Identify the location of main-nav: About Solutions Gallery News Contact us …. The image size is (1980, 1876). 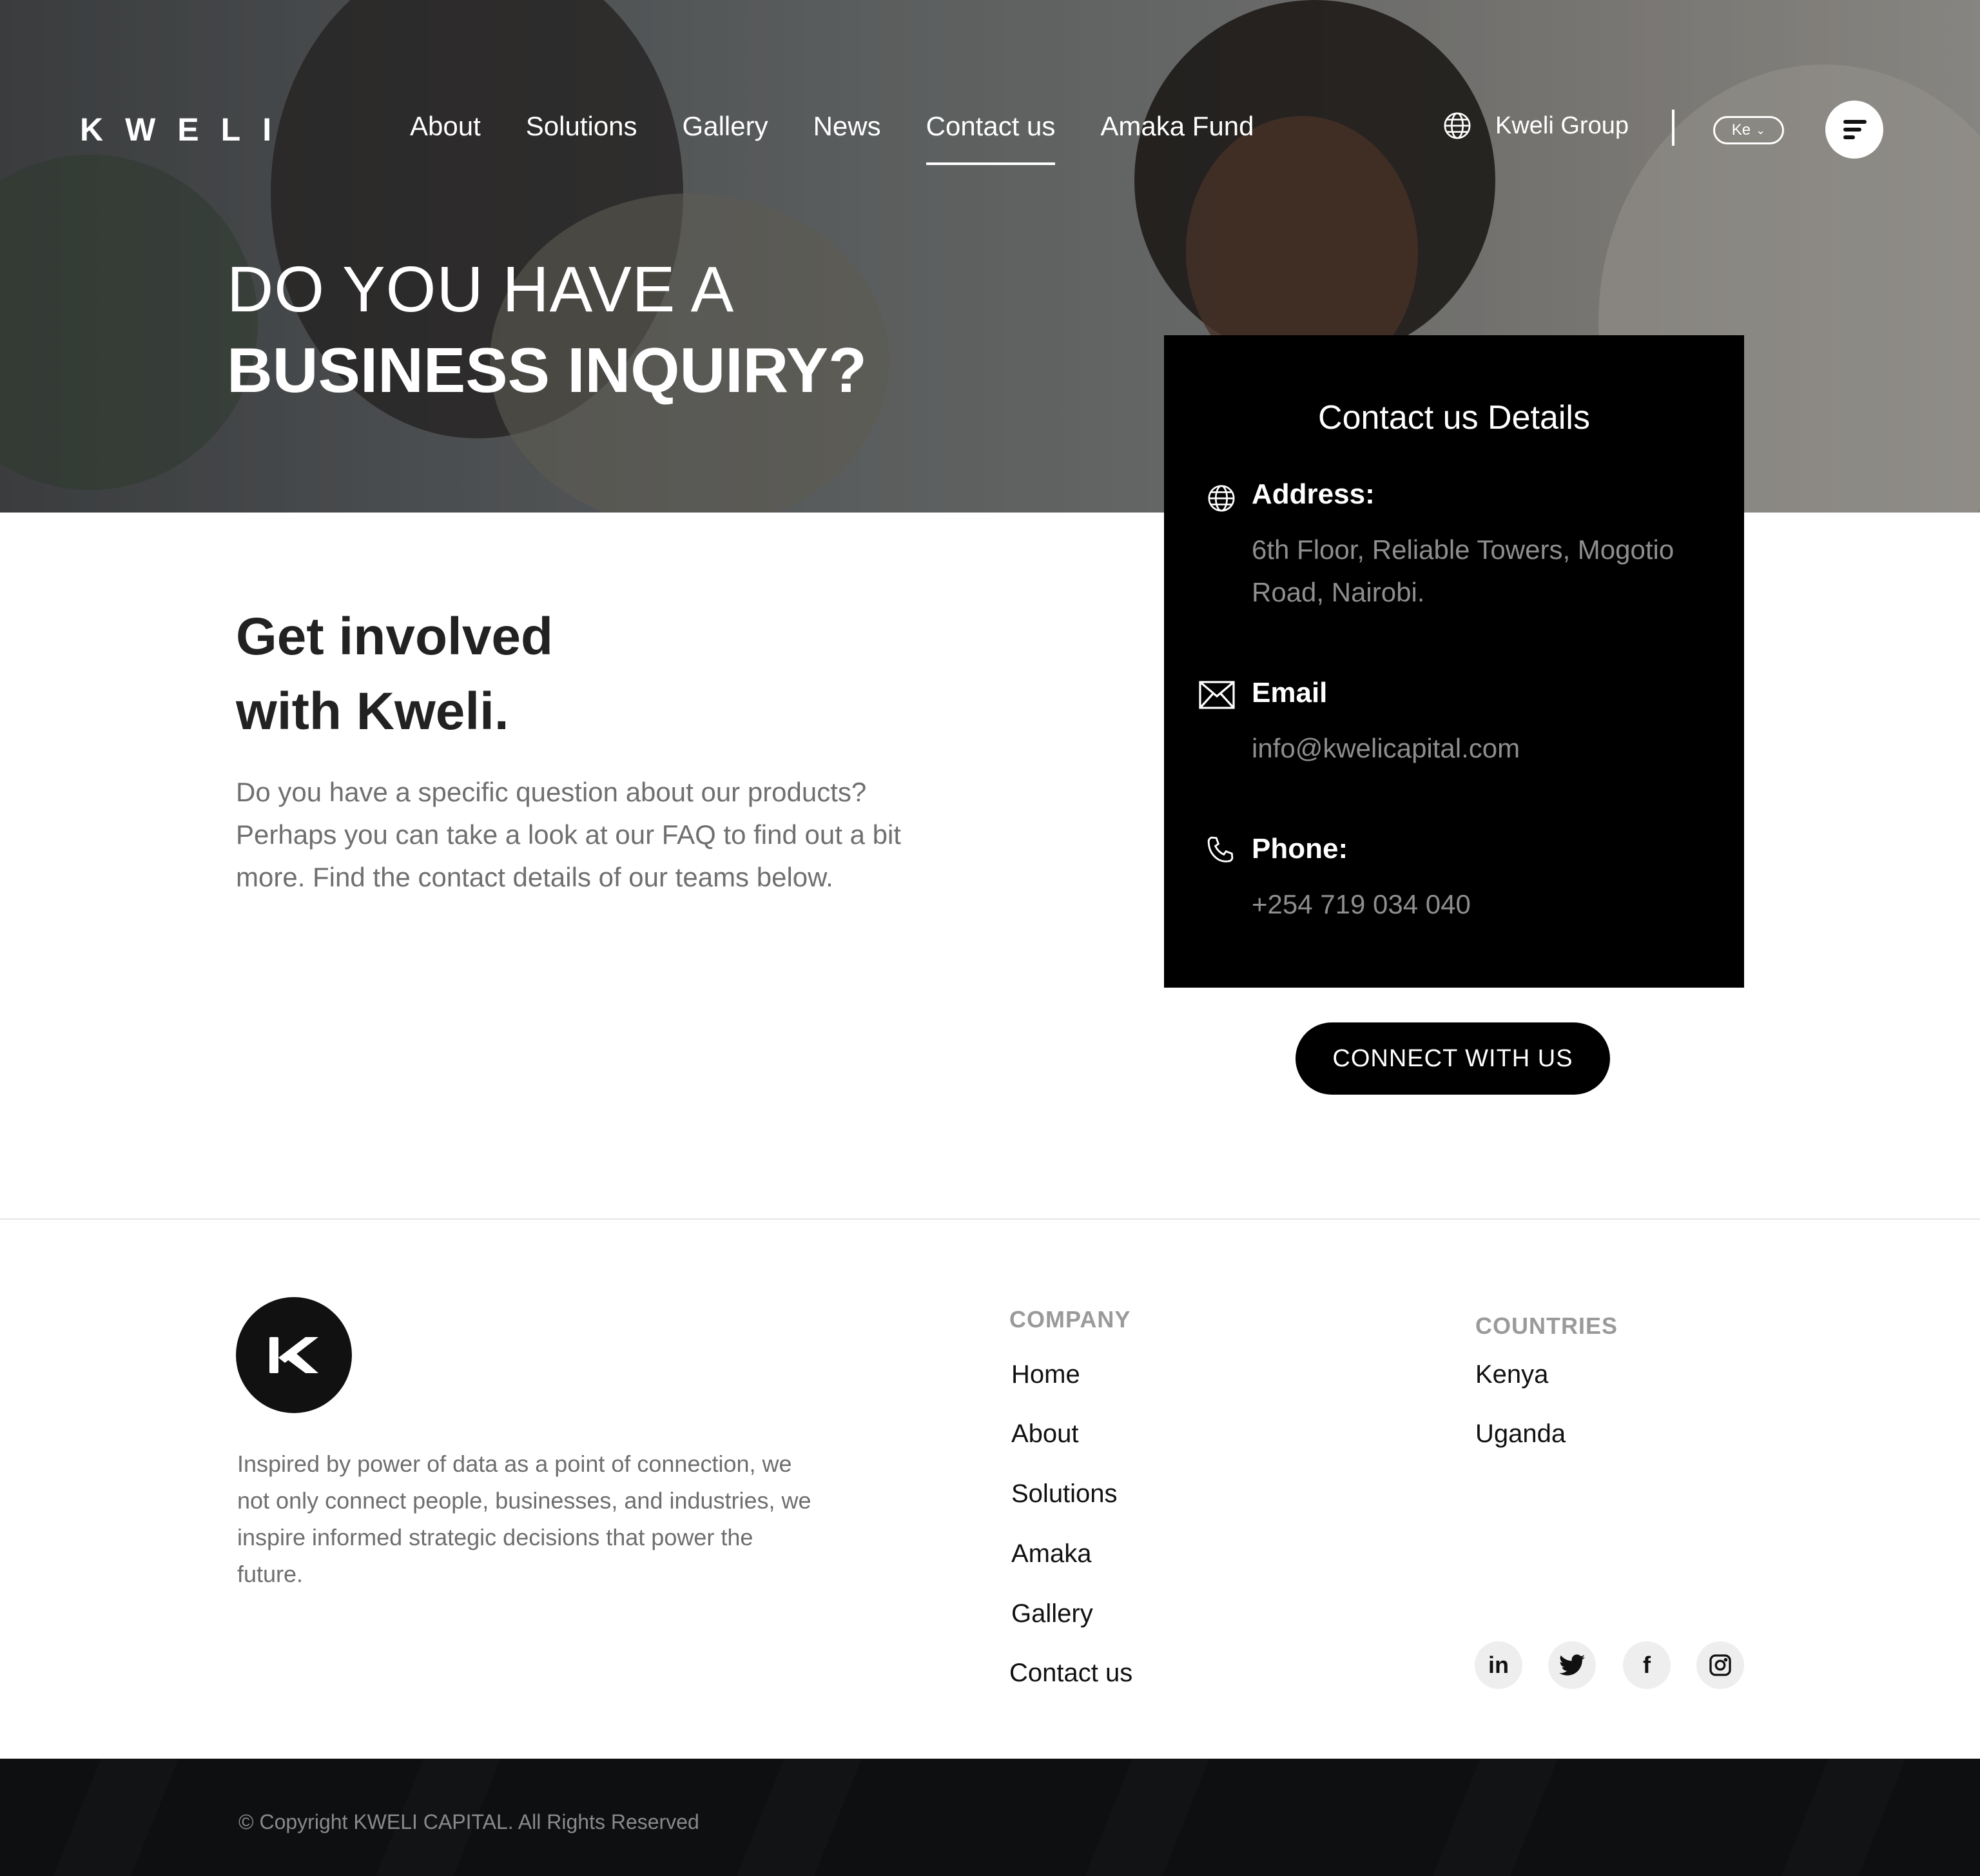
(854, 137).